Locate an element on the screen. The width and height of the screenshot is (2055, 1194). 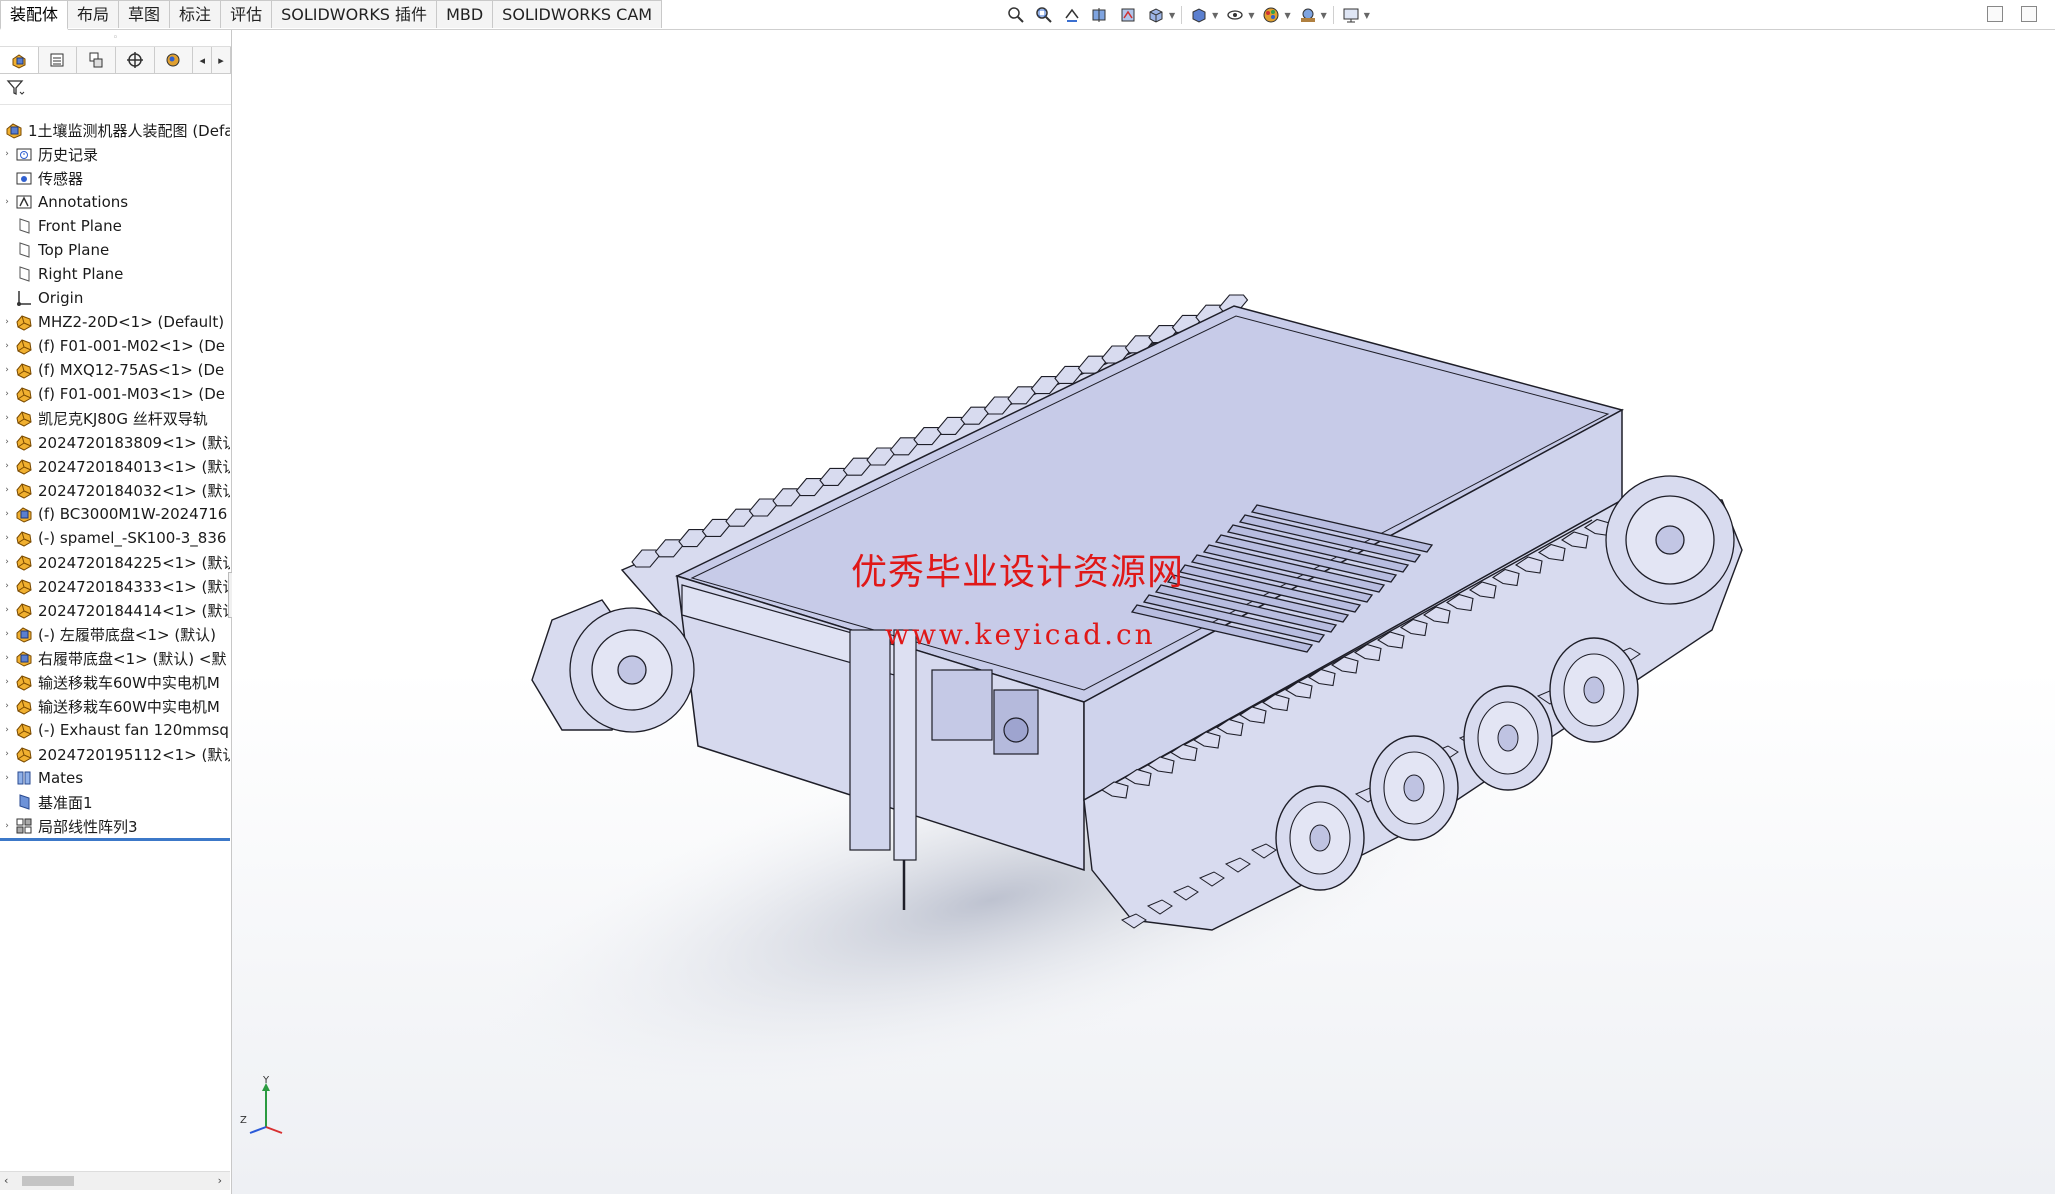
zoom-area-icon is located at coordinates (1044, 15).